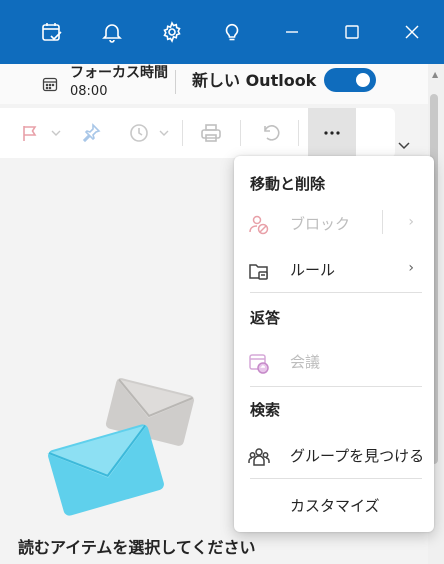 The image size is (444, 564). What do you see at coordinates (139, 133) in the screenshot?
I see `clock-icon` at bounding box center [139, 133].